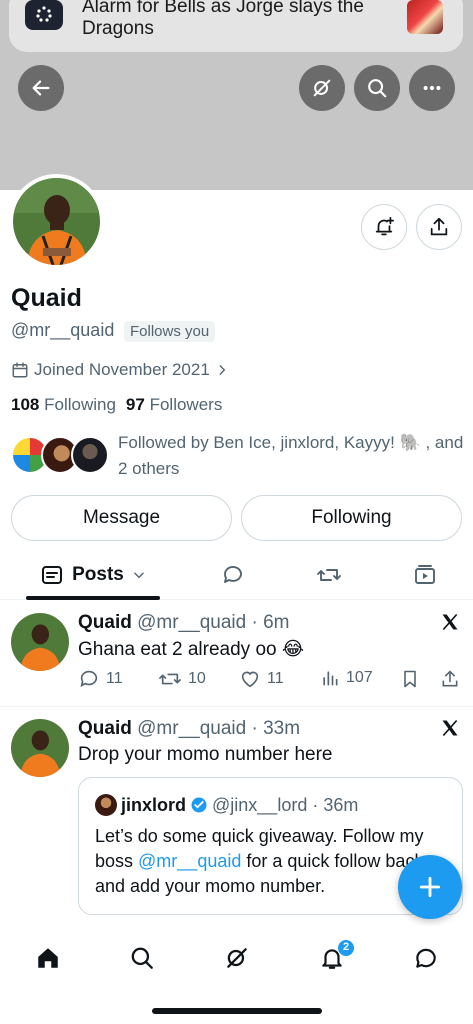  What do you see at coordinates (98, 574) in the screenshot?
I see `tab-posts-label: Posts` at bounding box center [98, 574].